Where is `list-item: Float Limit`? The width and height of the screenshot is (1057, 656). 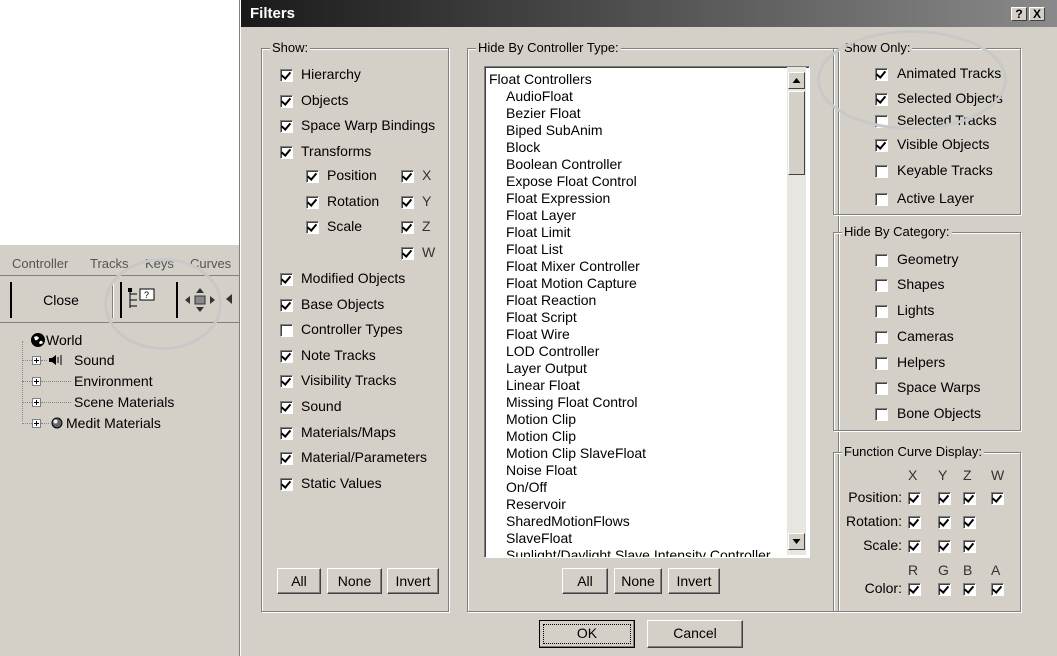 list-item: Float Limit is located at coordinates (538, 232).